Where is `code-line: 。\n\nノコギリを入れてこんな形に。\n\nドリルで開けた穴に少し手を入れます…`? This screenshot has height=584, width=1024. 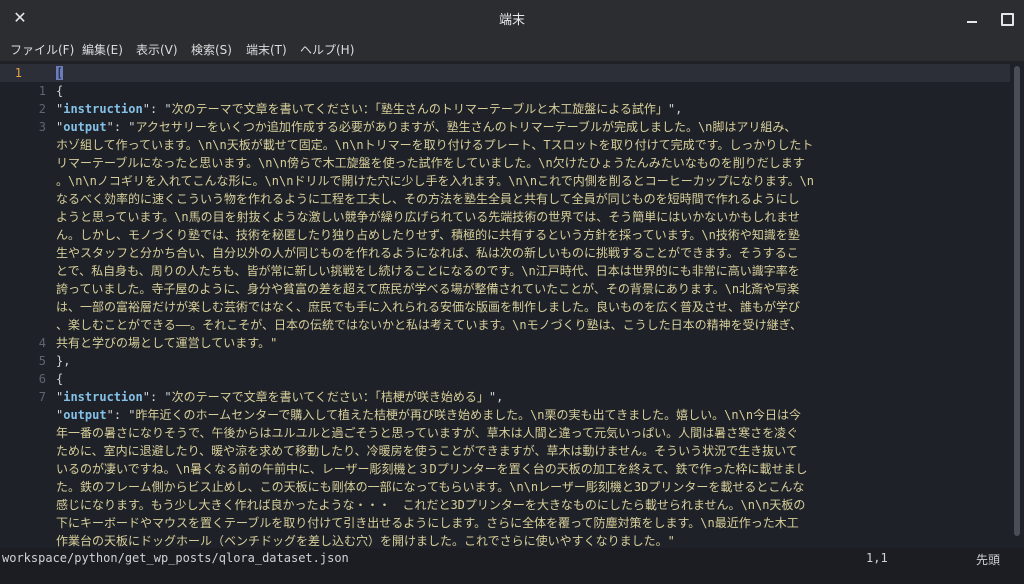 code-line: 。\n\nノコギリを入れてこんな形に。\n\nドリルで開けた穴に少し手を入れます… is located at coordinates (529, 181).